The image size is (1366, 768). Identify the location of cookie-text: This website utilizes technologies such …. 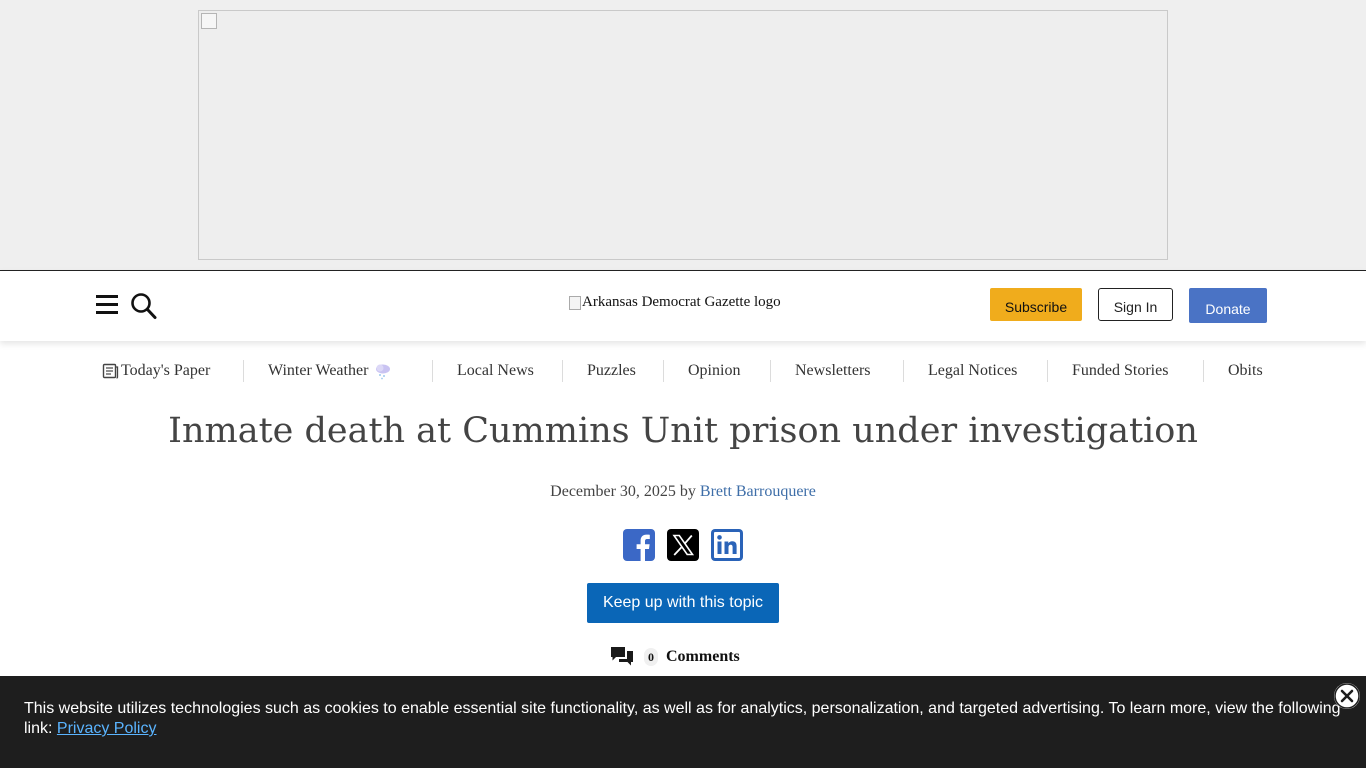
(682, 718).